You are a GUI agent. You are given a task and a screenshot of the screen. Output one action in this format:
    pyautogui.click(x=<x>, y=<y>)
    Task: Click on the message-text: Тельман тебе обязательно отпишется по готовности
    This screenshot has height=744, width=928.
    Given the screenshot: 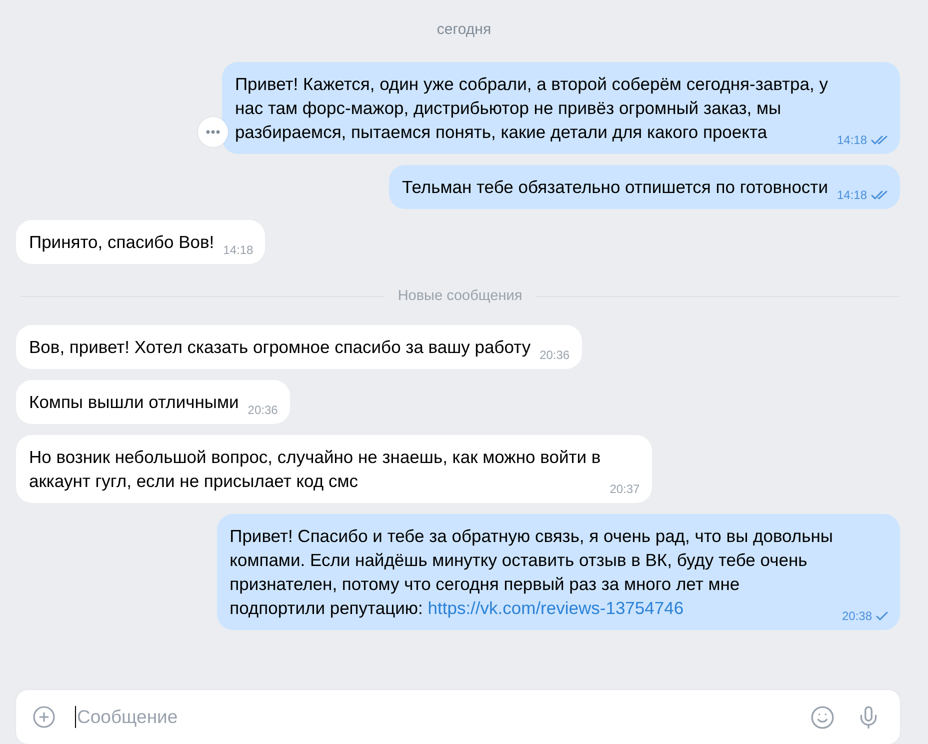 What is the action you would take?
    pyautogui.click(x=615, y=187)
    